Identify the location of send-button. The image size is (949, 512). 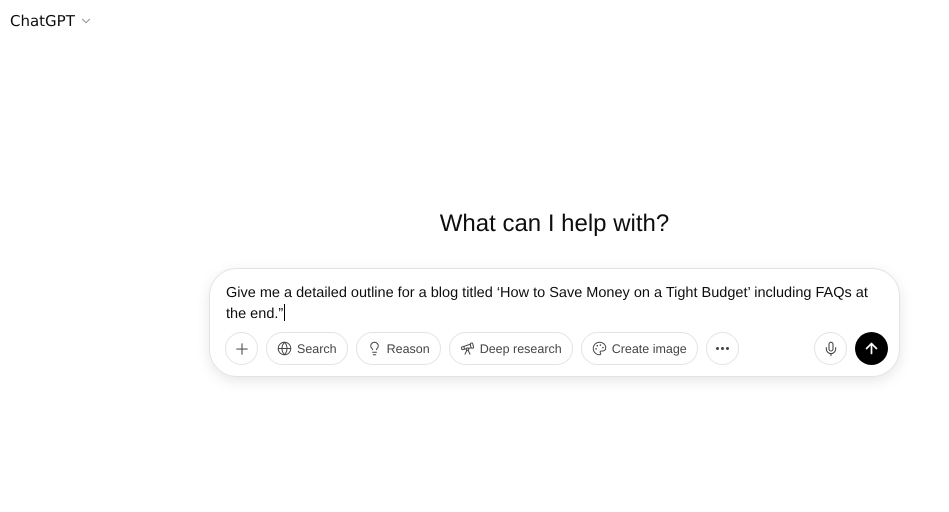
(871, 348).